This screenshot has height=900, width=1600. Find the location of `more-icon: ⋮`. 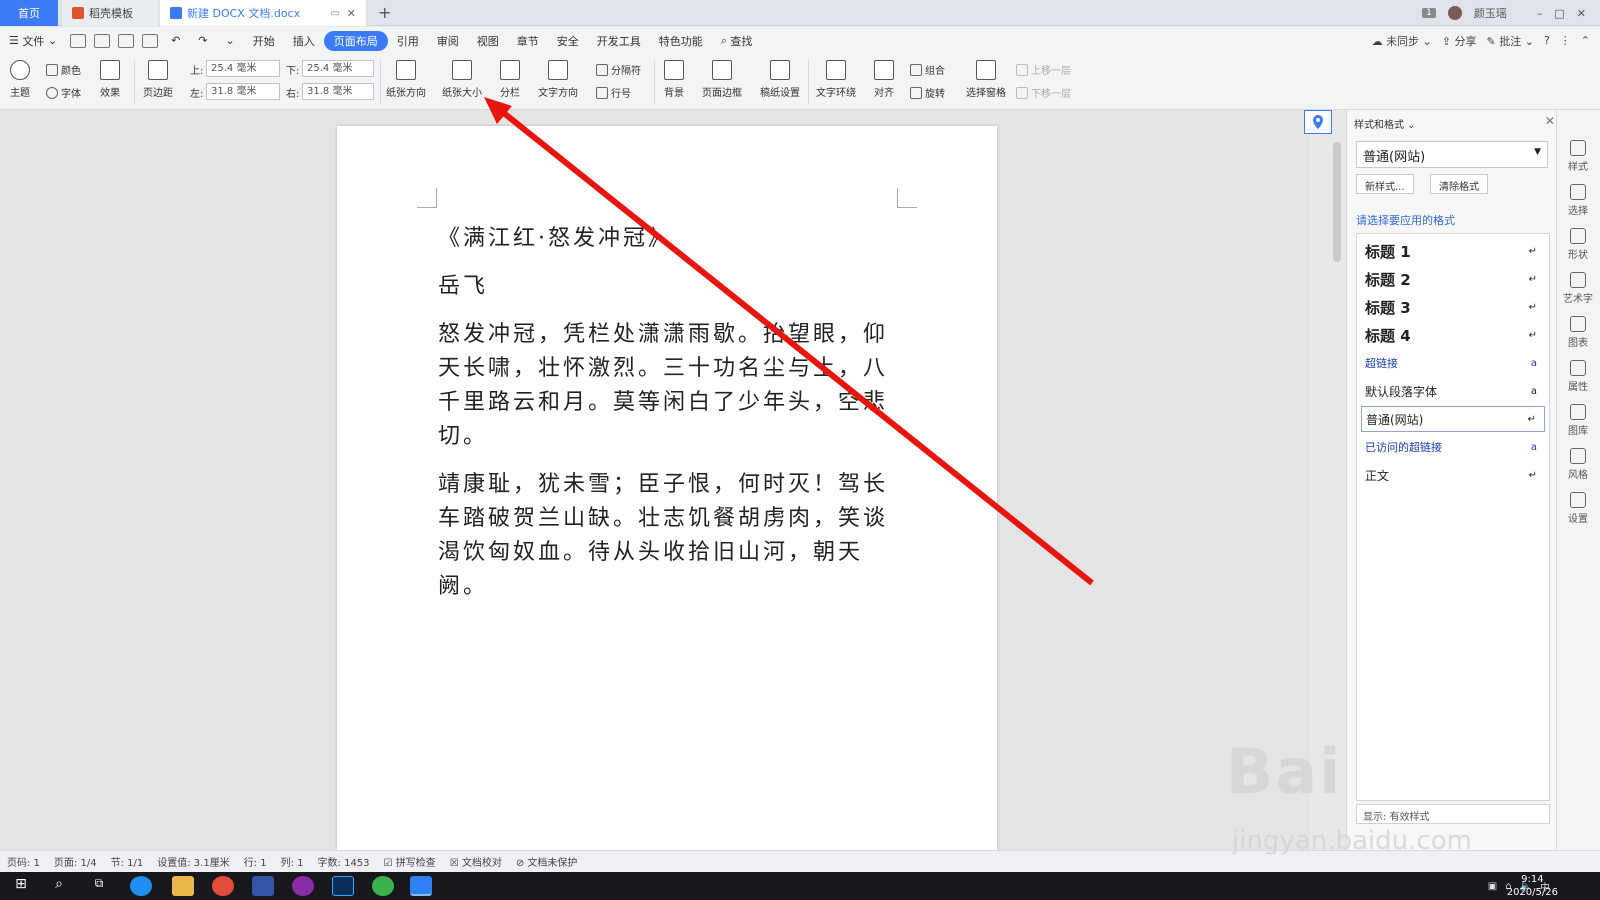

more-icon: ⋮ is located at coordinates (1565, 40).